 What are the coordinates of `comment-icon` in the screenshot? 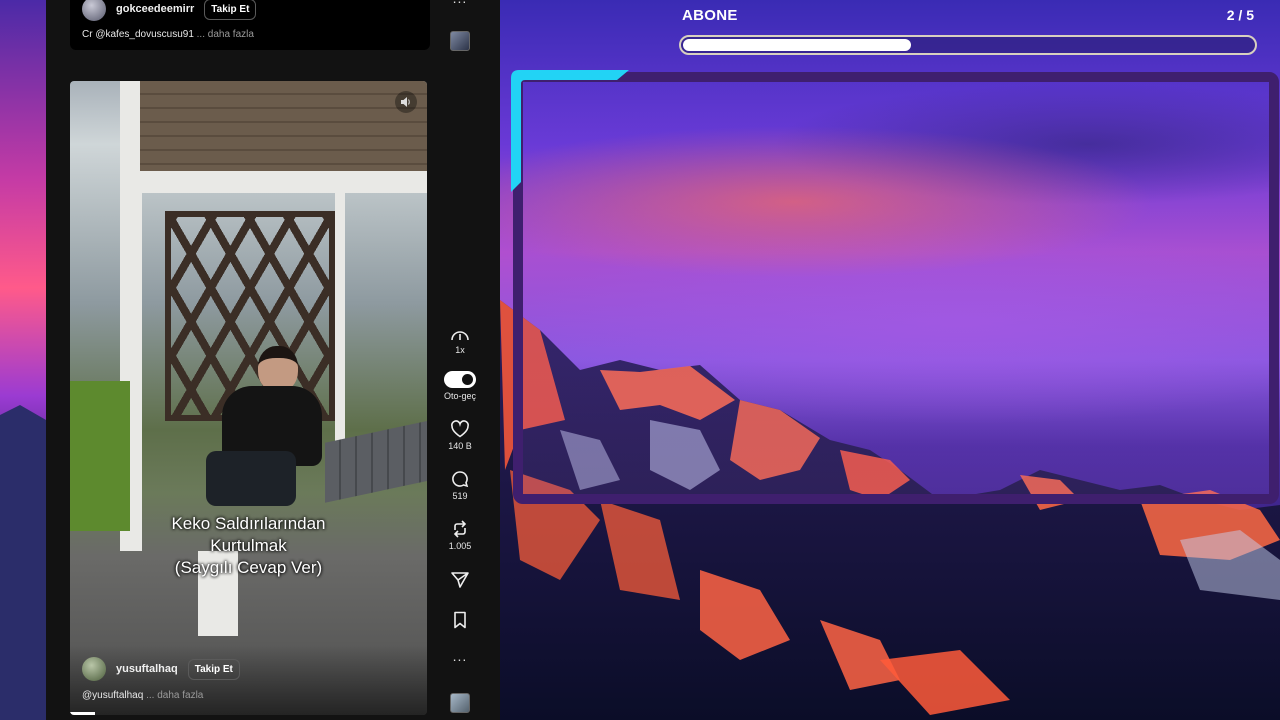 It's located at (460, 479).